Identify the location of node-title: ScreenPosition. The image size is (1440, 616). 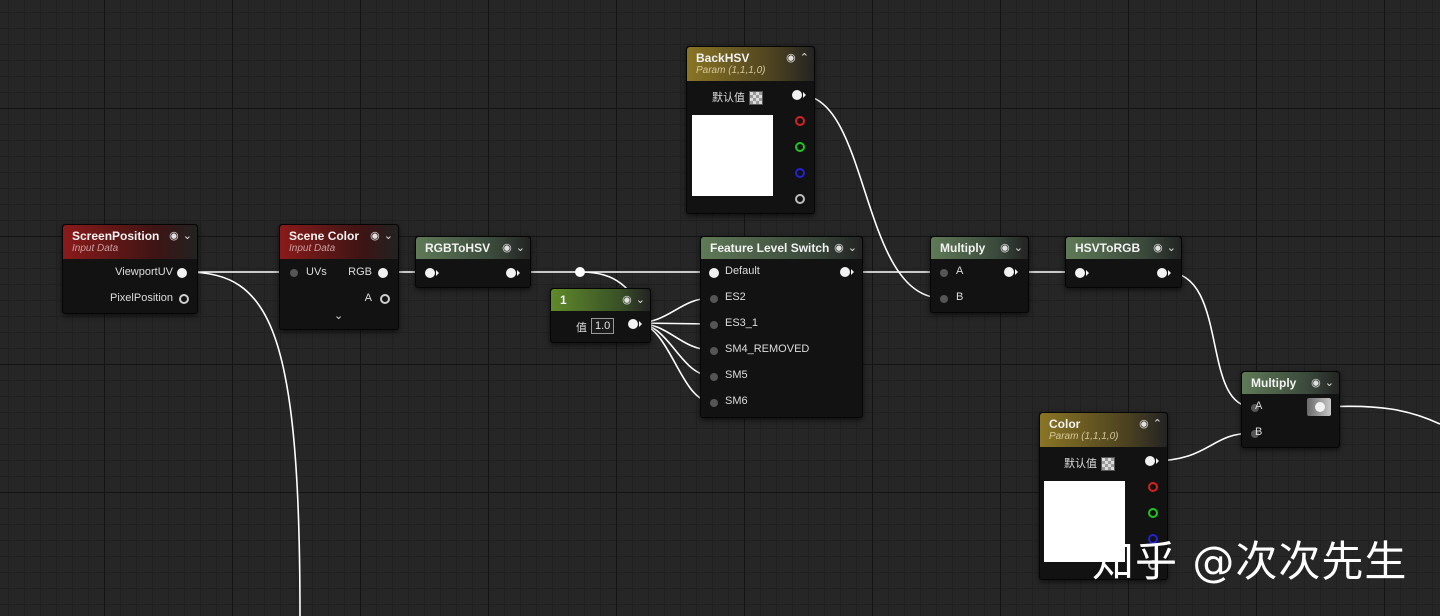
(116, 236).